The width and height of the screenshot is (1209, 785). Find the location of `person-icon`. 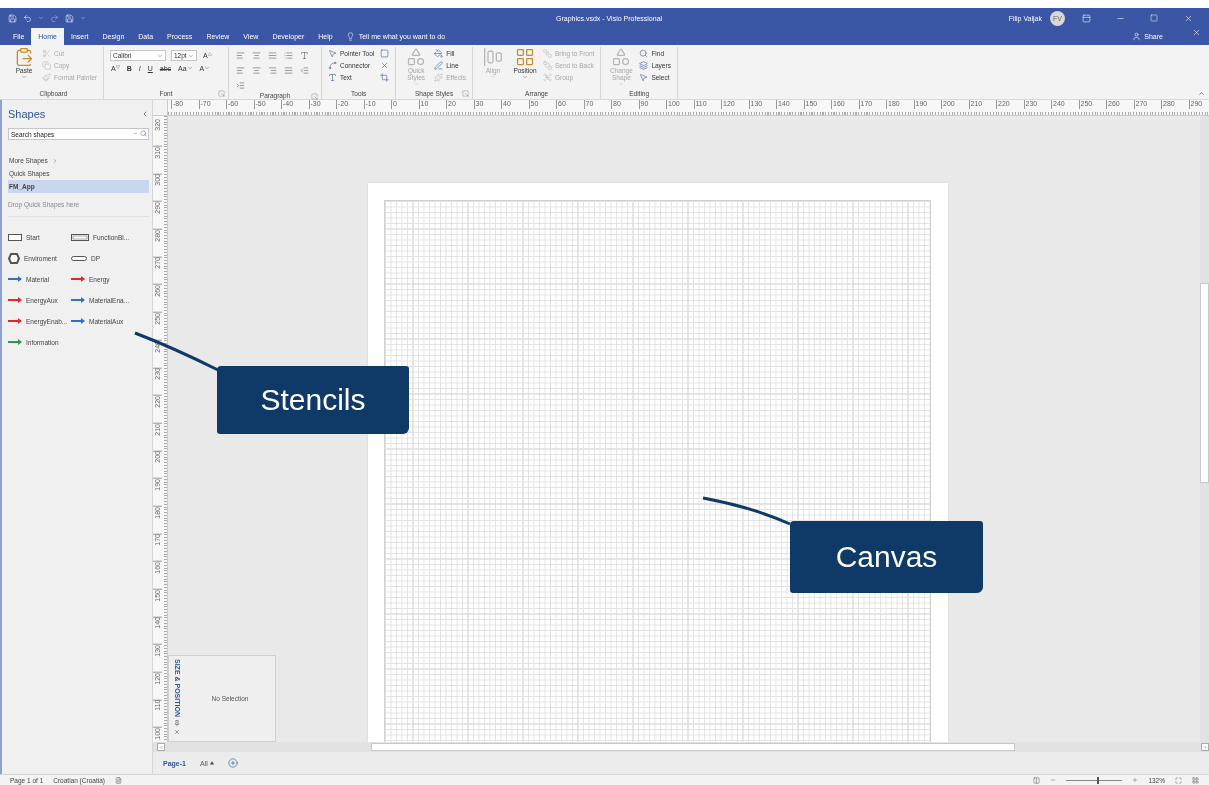

person-icon is located at coordinates (1137, 36).